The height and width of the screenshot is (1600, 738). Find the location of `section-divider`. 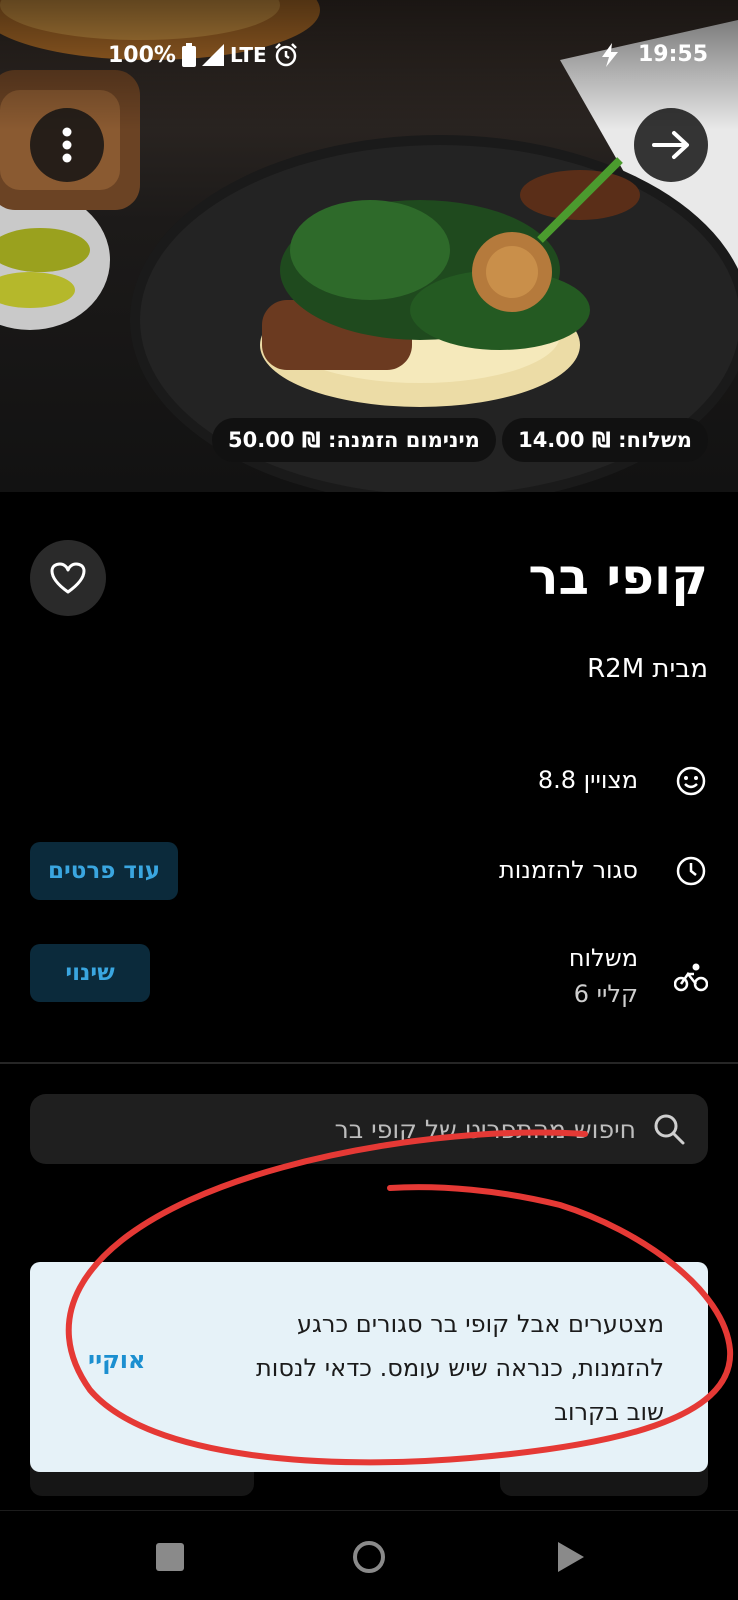

section-divider is located at coordinates (369, 1063).